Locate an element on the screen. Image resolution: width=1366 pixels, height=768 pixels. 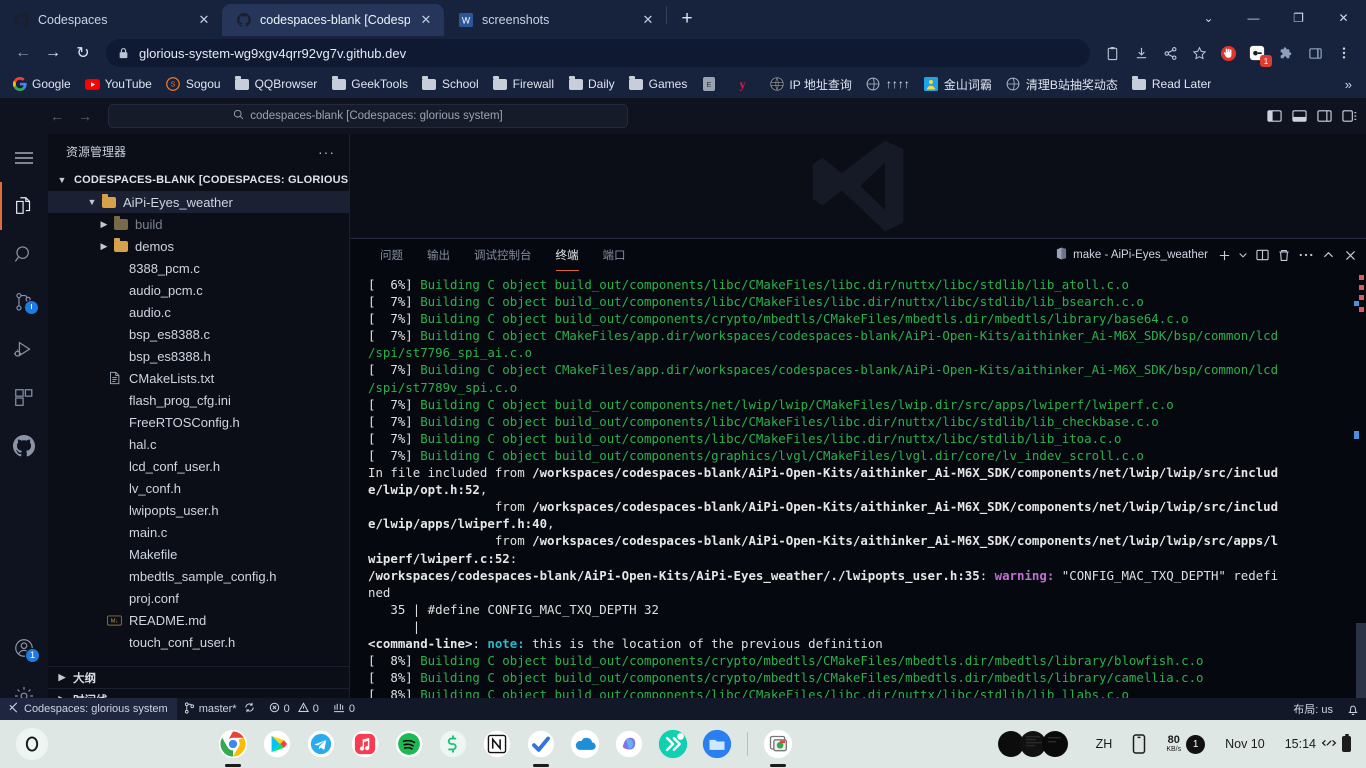
copilot-icon is located at coordinates (629, 744).